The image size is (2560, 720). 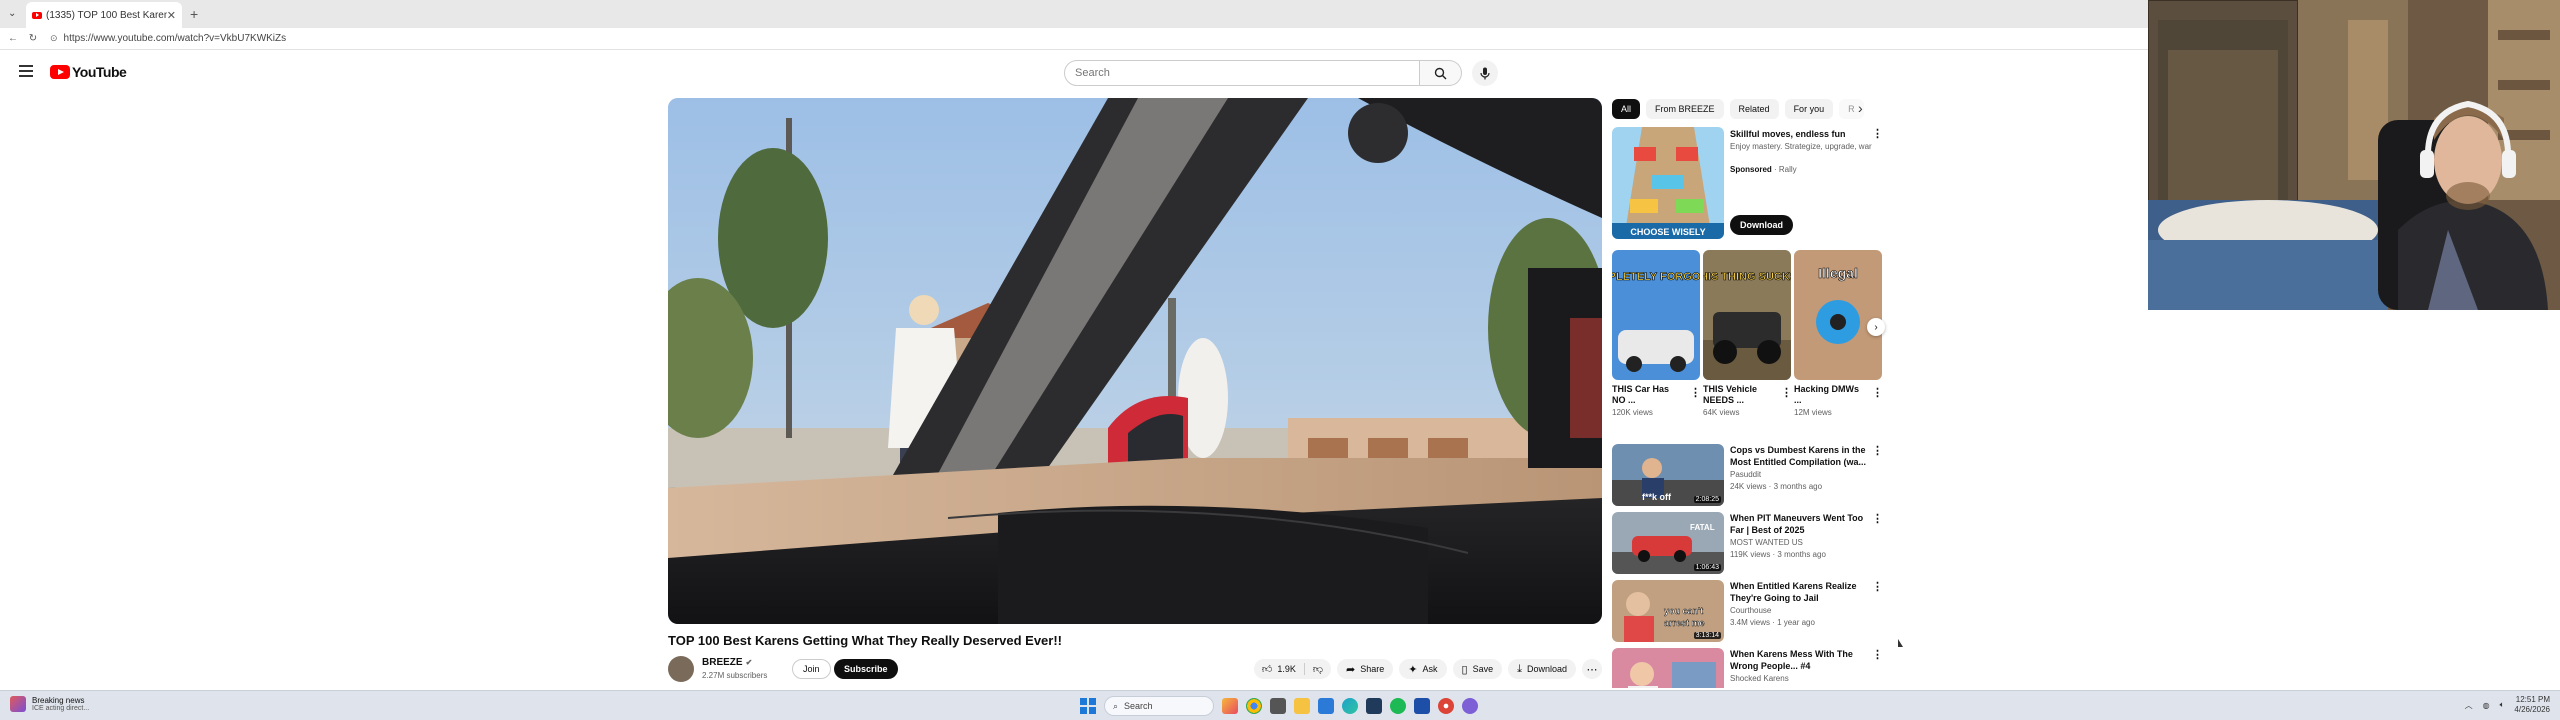 What do you see at coordinates (1477, 669) in the screenshot?
I see `save-button: ▯ Save` at bounding box center [1477, 669].